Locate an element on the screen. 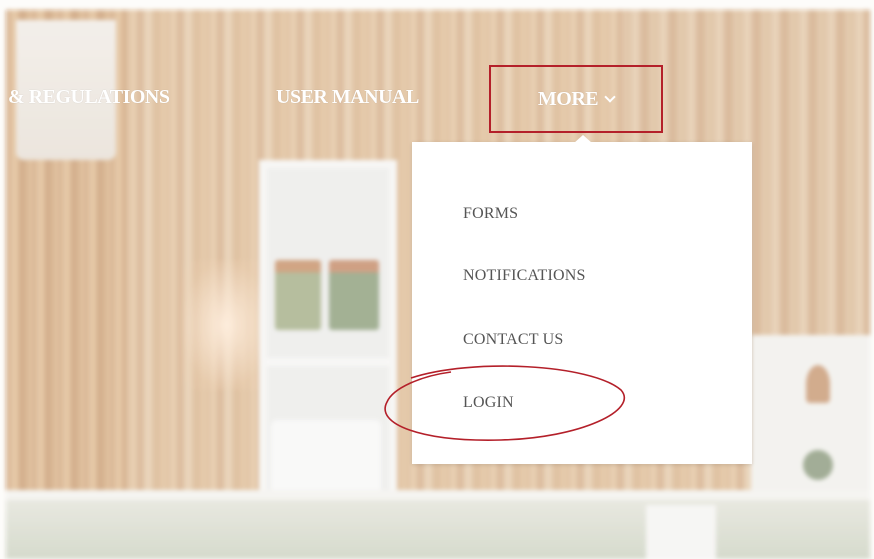 Image resolution: width=874 pixels, height=559 pixels. menu-item-forms: FORMS is located at coordinates (490, 214).